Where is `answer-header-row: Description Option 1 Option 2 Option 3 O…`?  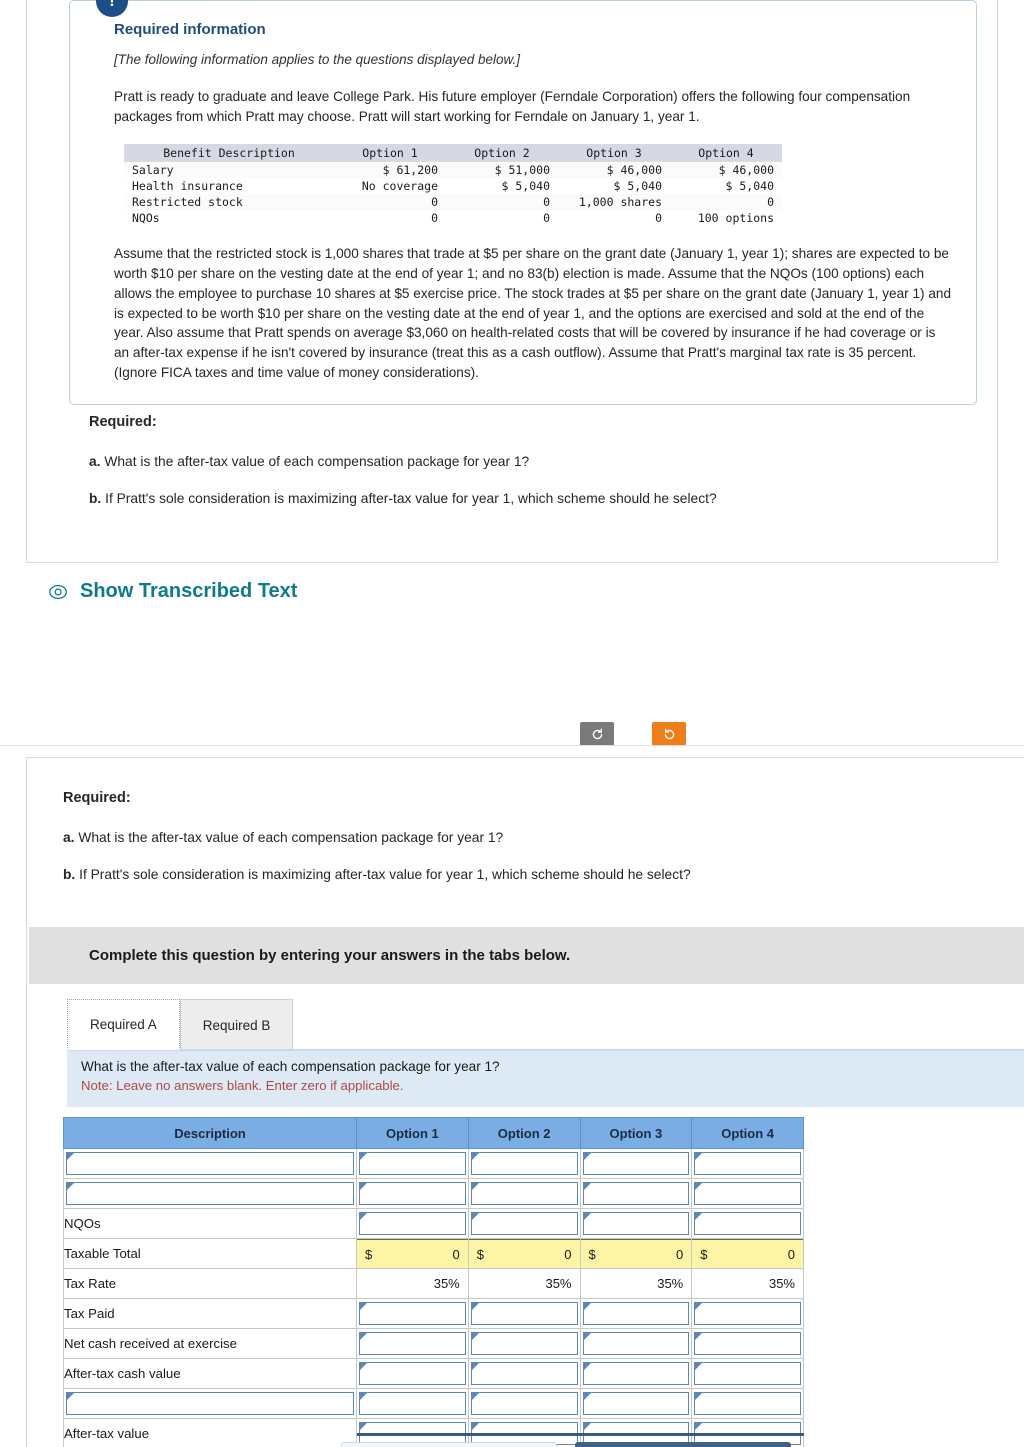
answer-header-row: Description Option 1 Option 2 Option 3 O… is located at coordinates (433, 1133).